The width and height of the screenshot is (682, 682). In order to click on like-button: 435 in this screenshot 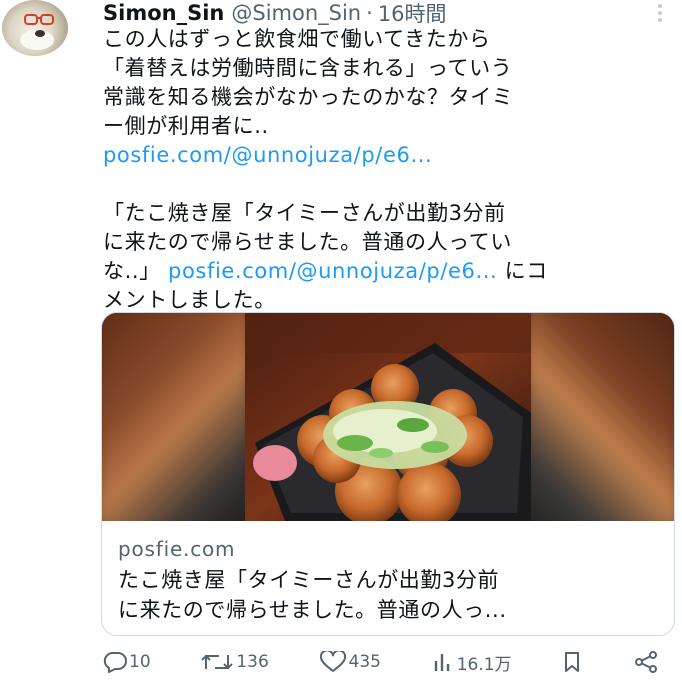, I will do `click(350, 662)`.